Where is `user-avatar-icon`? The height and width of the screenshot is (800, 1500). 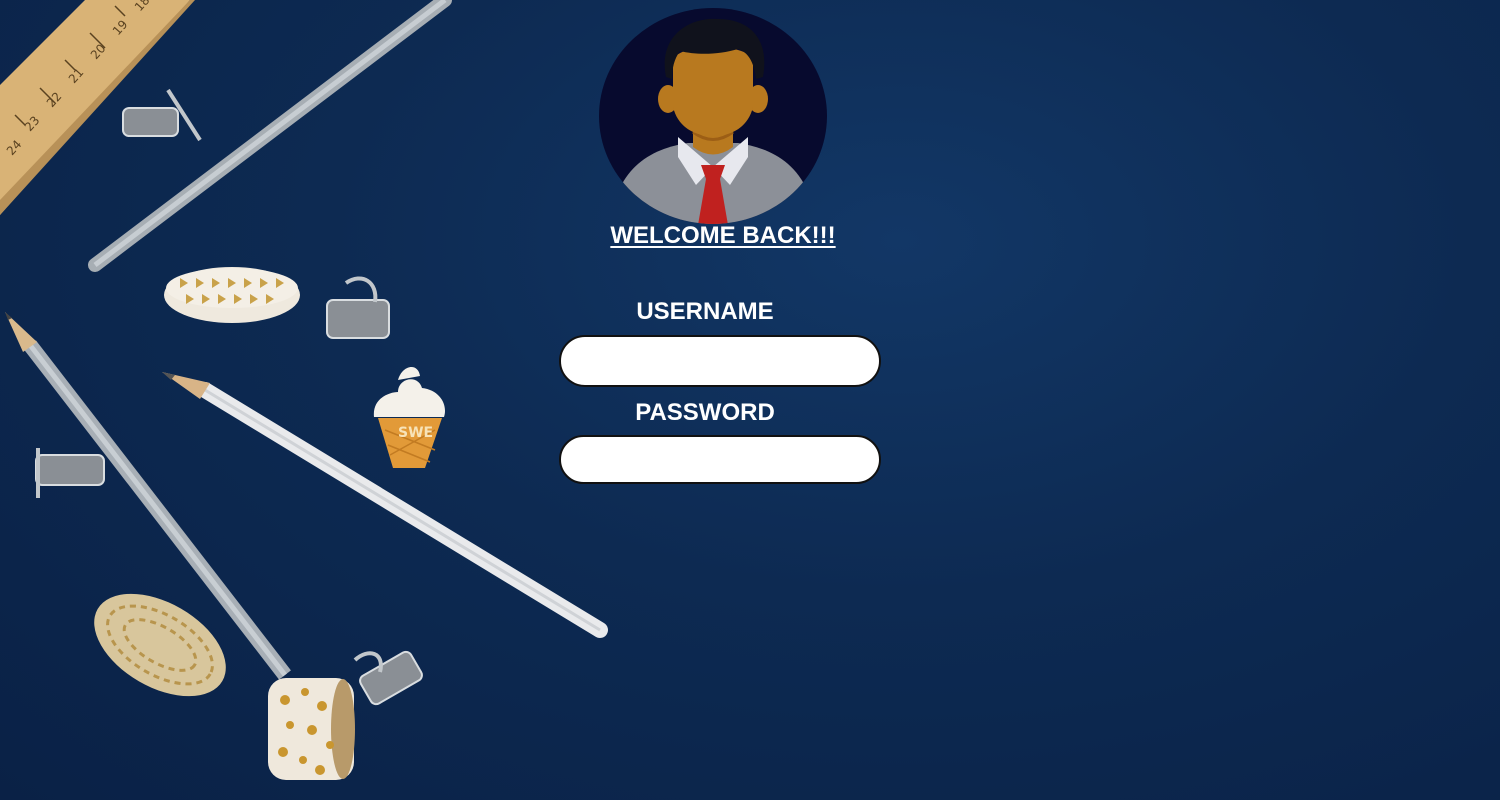 user-avatar-icon is located at coordinates (713, 116).